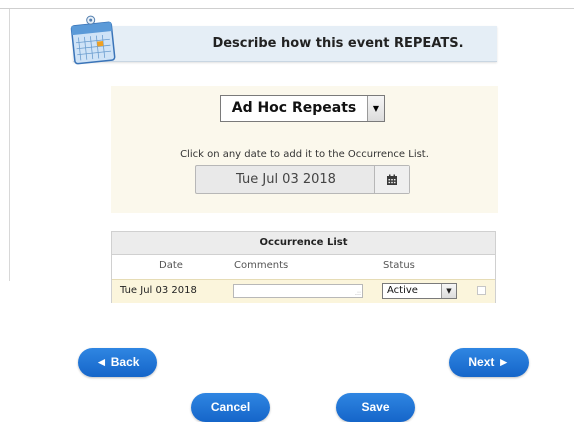 Image resolution: width=574 pixels, height=422 pixels. What do you see at coordinates (158, 290) in the screenshot?
I see `occurrence-date: Tue Jul 03 2018` at bounding box center [158, 290].